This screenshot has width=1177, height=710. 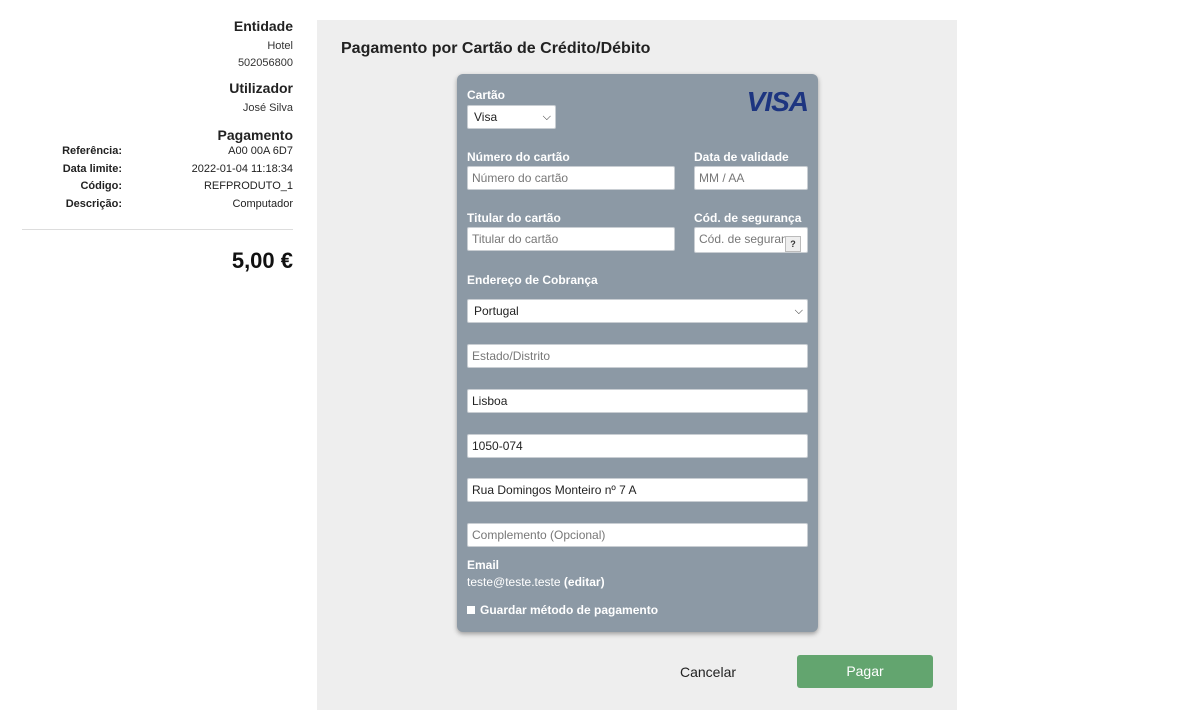 I want to click on email-line: teste@teste.teste (editar), so click(x=536, y=582).